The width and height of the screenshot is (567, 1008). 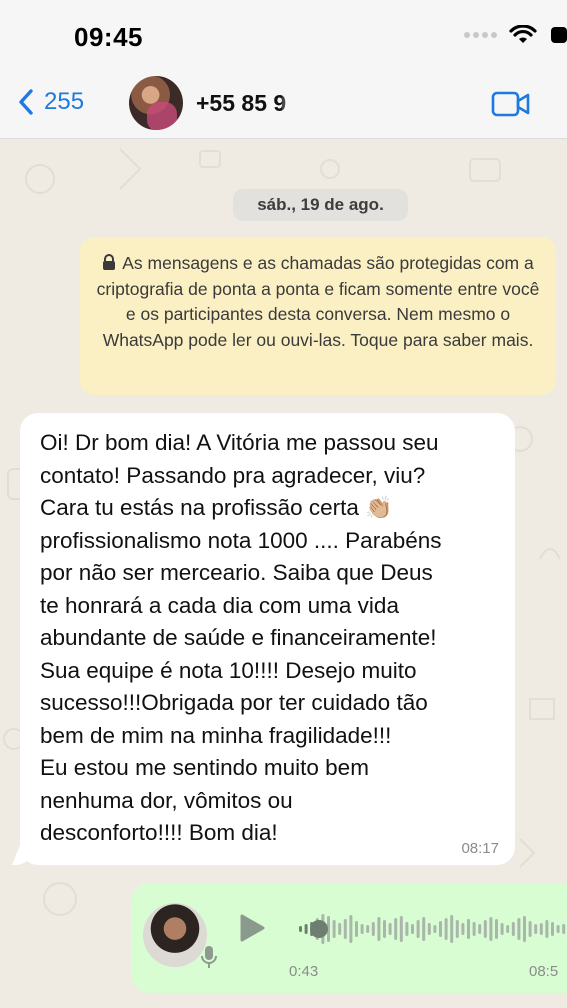 I want to click on date-separator: sáb., 19 de ago., so click(x=320, y=205).